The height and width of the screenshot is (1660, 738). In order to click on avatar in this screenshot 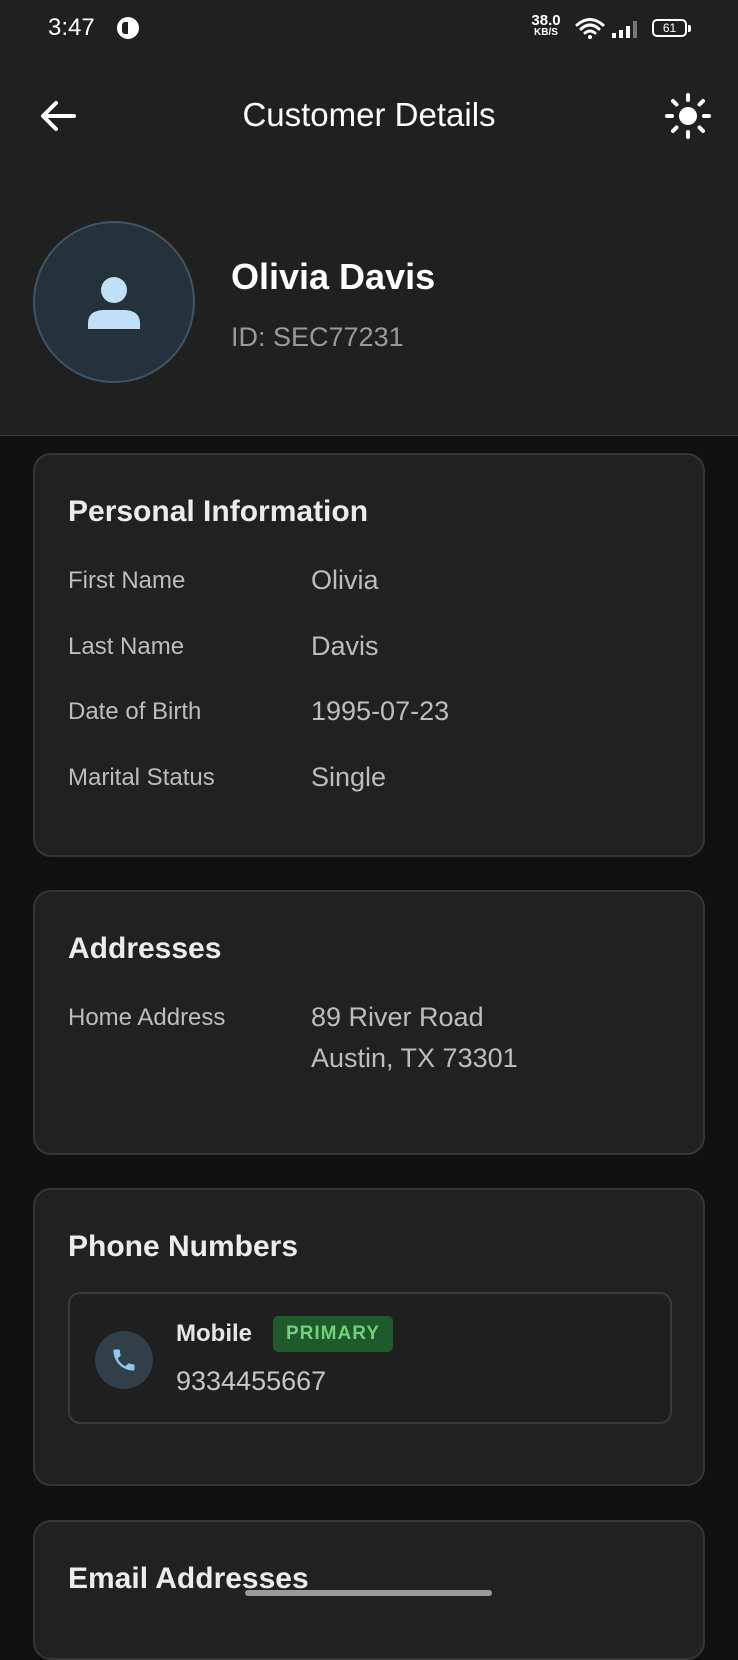, I will do `click(114, 302)`.